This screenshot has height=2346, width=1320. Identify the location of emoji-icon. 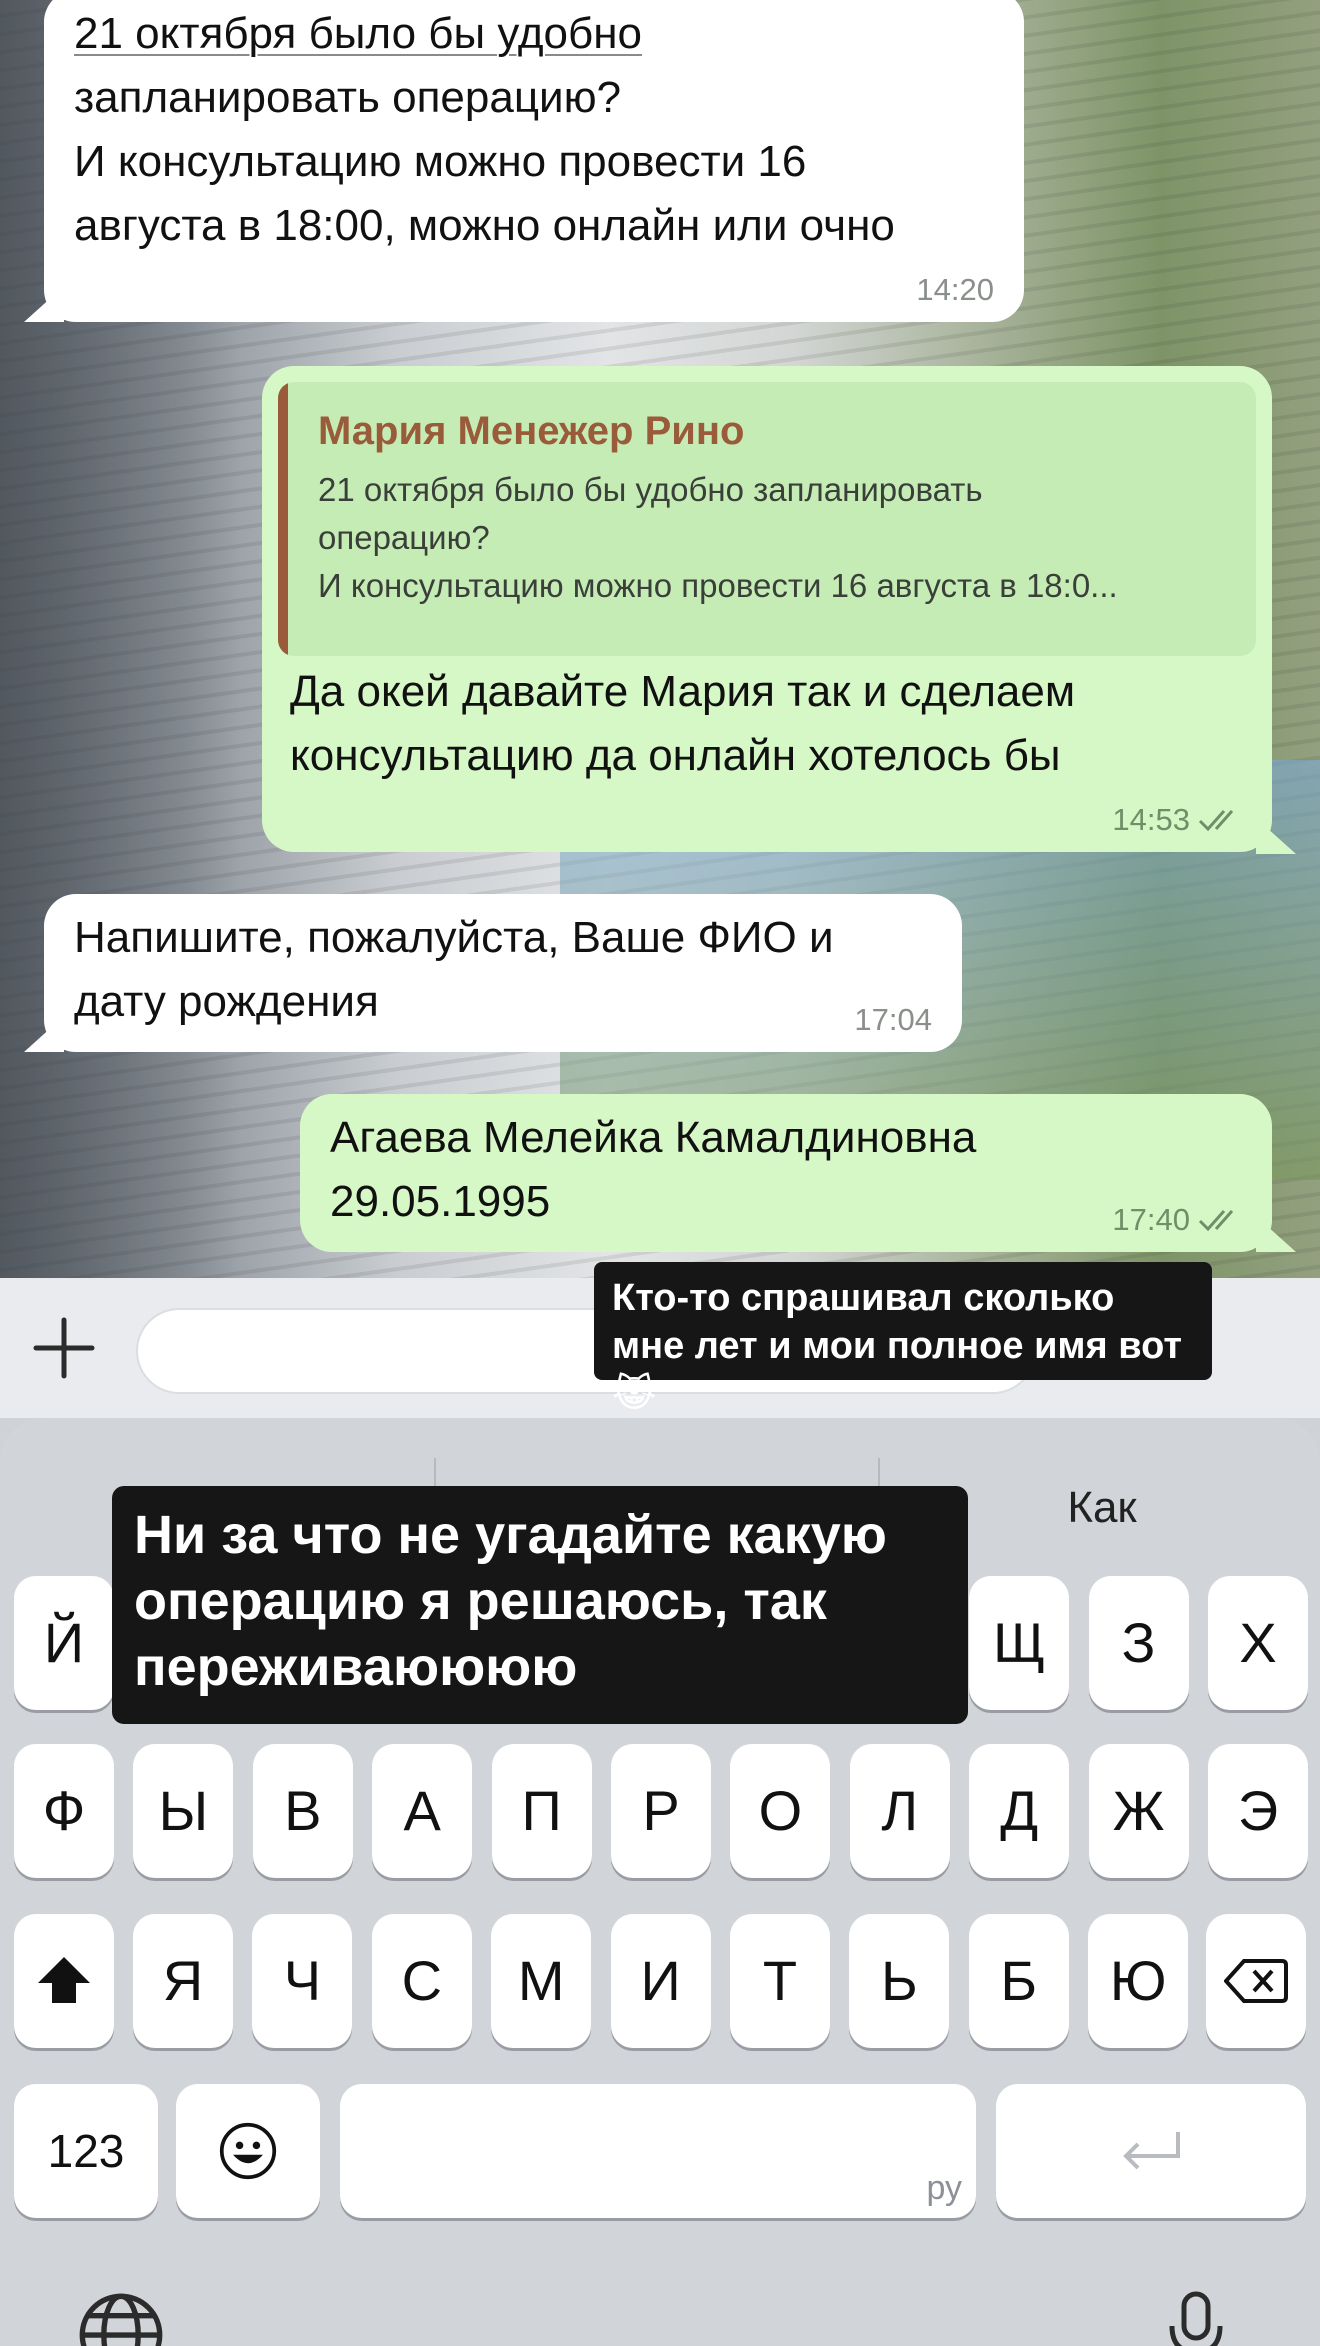
(248, 2151).